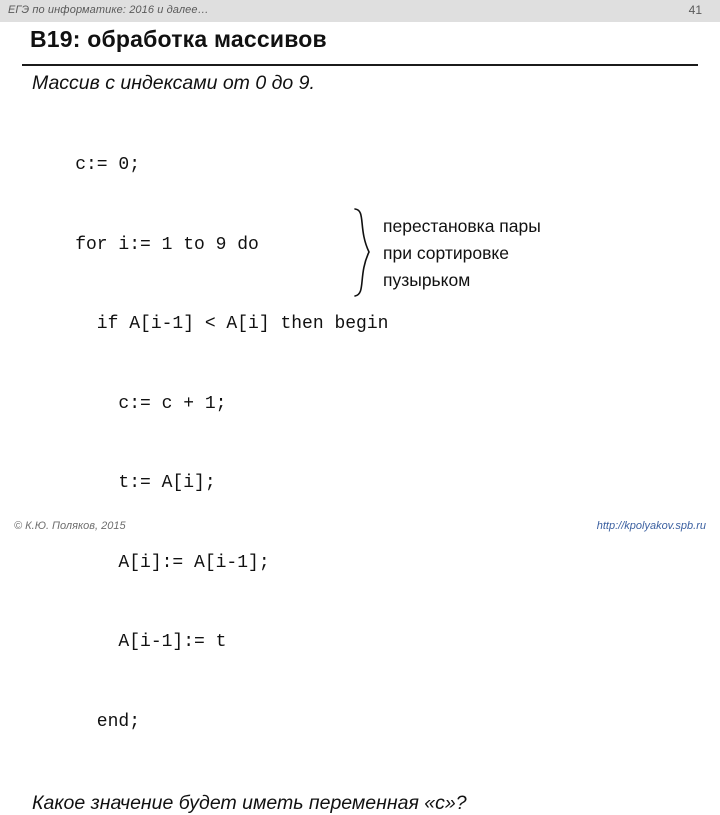 This screenshot has height=815, width=720. I want to click on annotation-line: перестановка пары, so click(462, 226).